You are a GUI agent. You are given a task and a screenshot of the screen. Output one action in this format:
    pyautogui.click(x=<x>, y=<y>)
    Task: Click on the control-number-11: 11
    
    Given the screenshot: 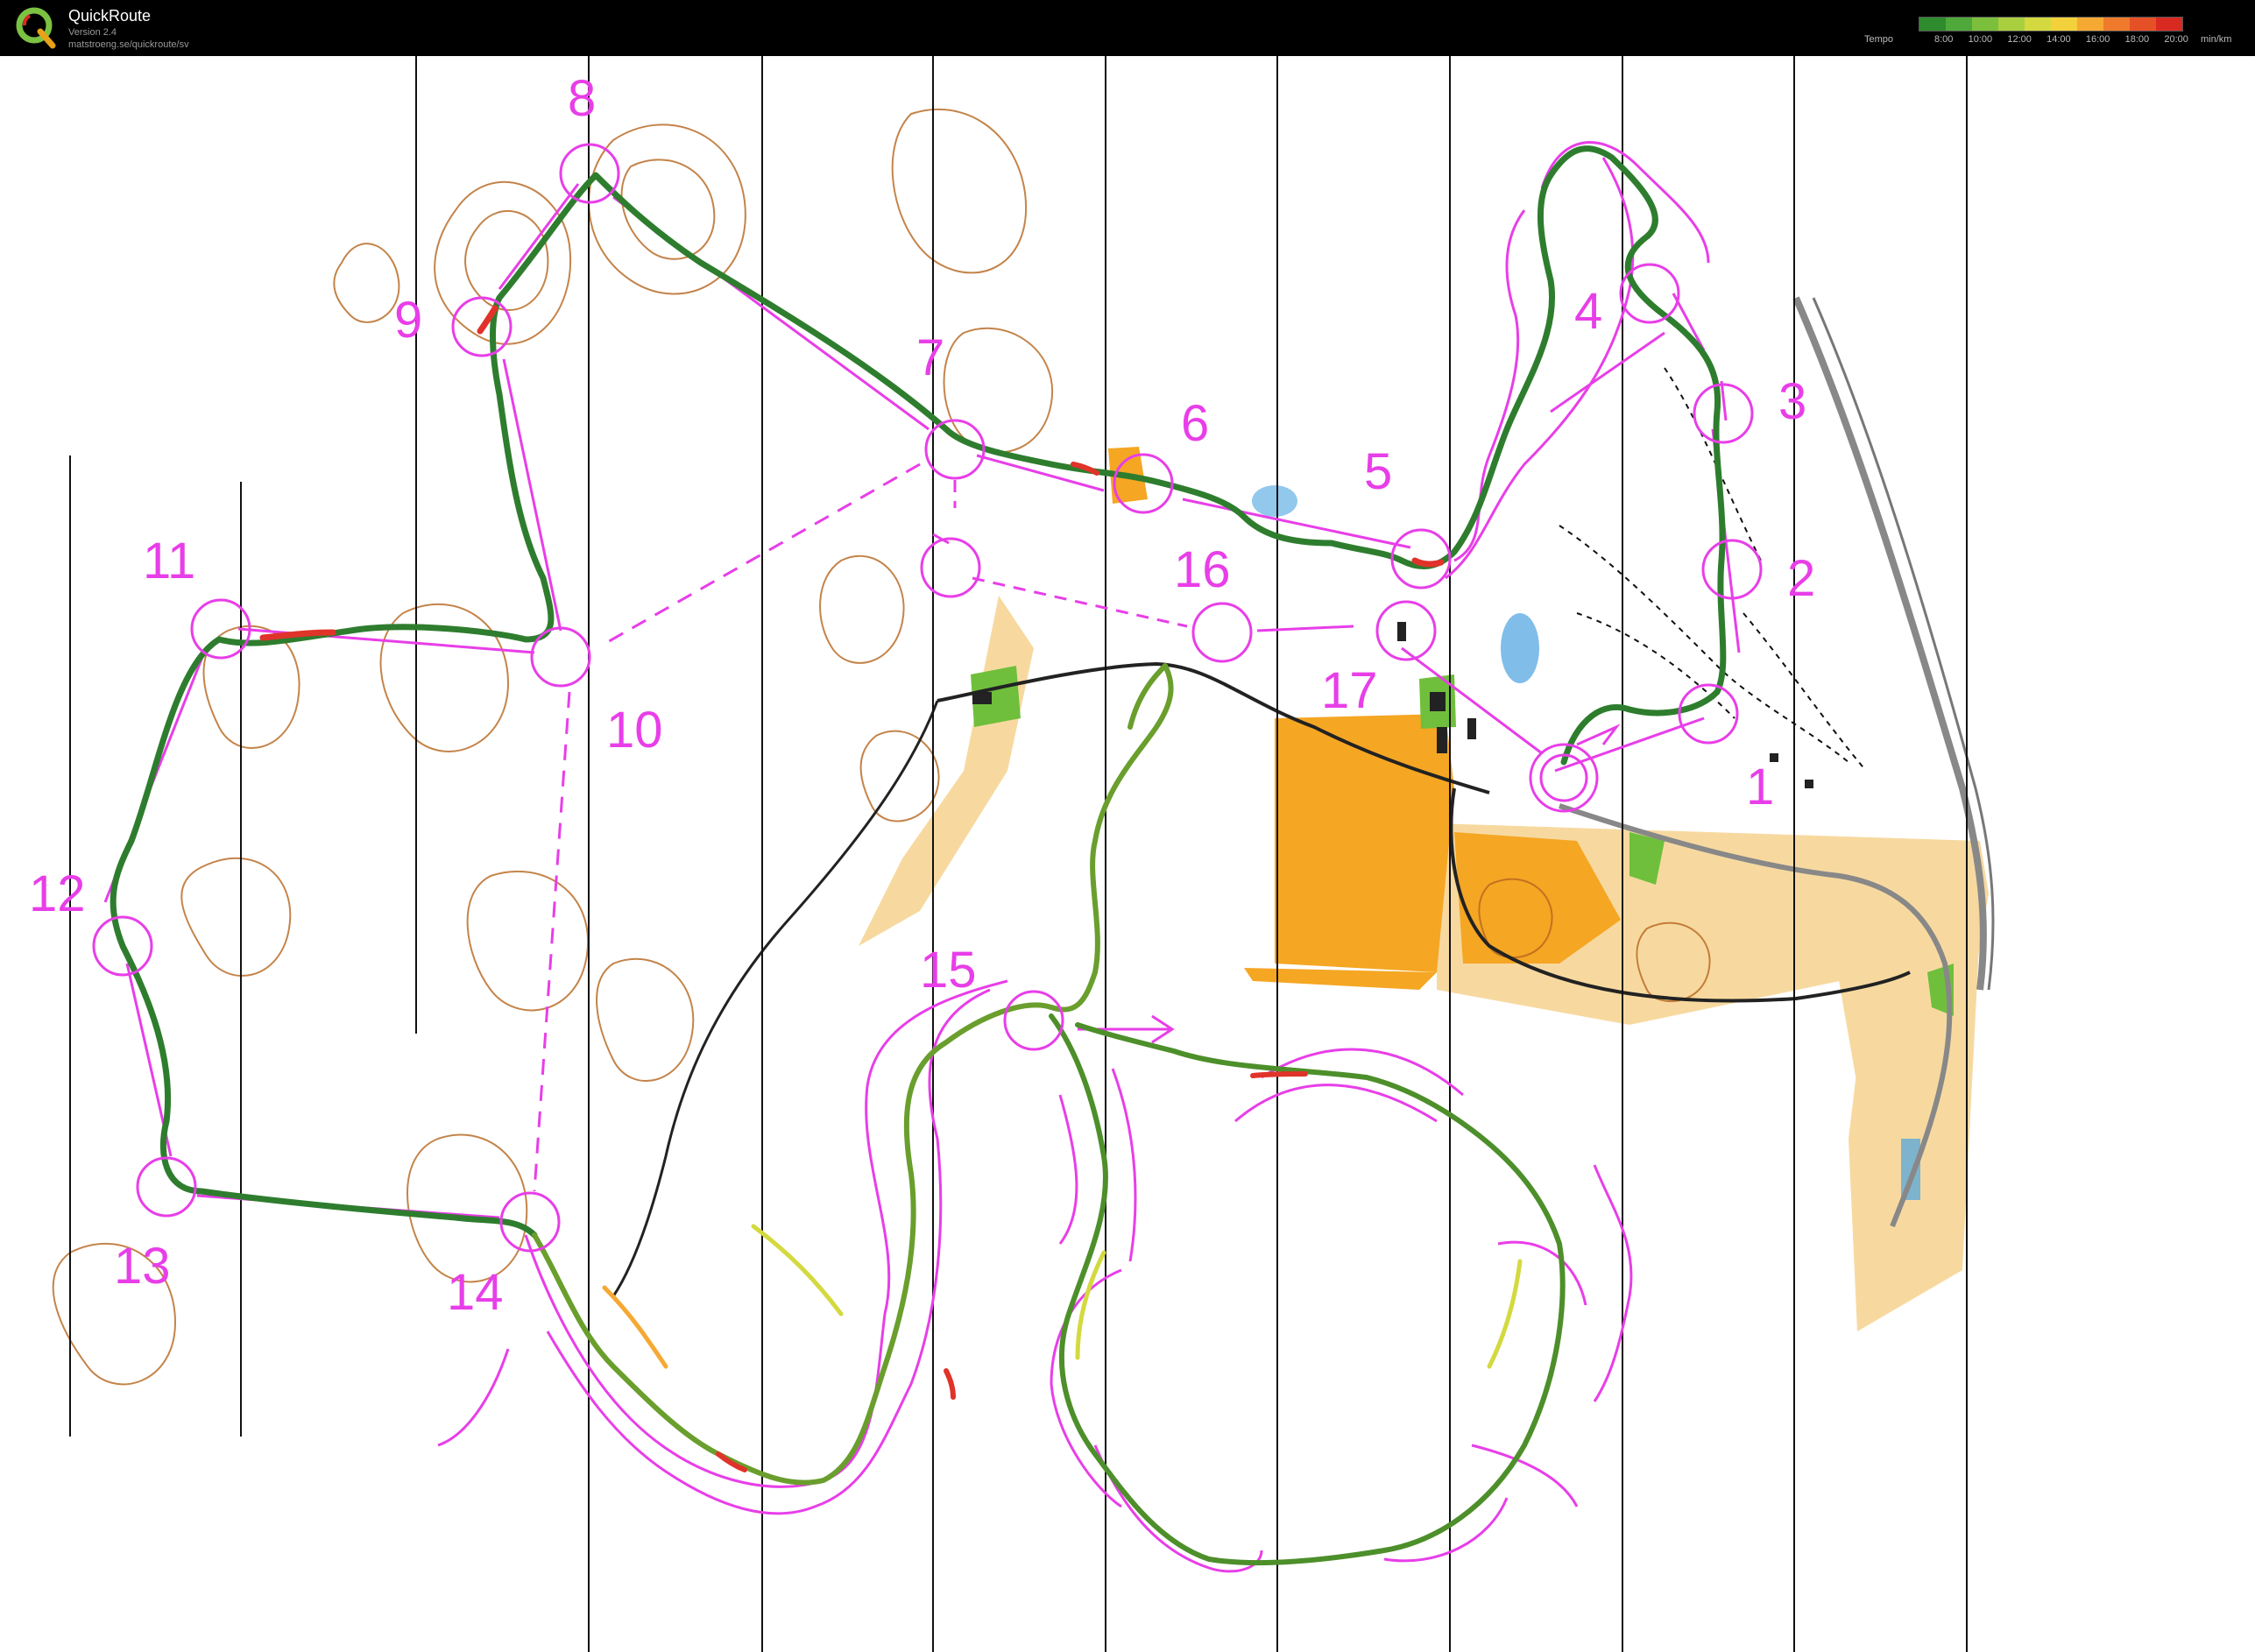 What is the action you would take?
    pyautogui.click(x=169, y=561)
    